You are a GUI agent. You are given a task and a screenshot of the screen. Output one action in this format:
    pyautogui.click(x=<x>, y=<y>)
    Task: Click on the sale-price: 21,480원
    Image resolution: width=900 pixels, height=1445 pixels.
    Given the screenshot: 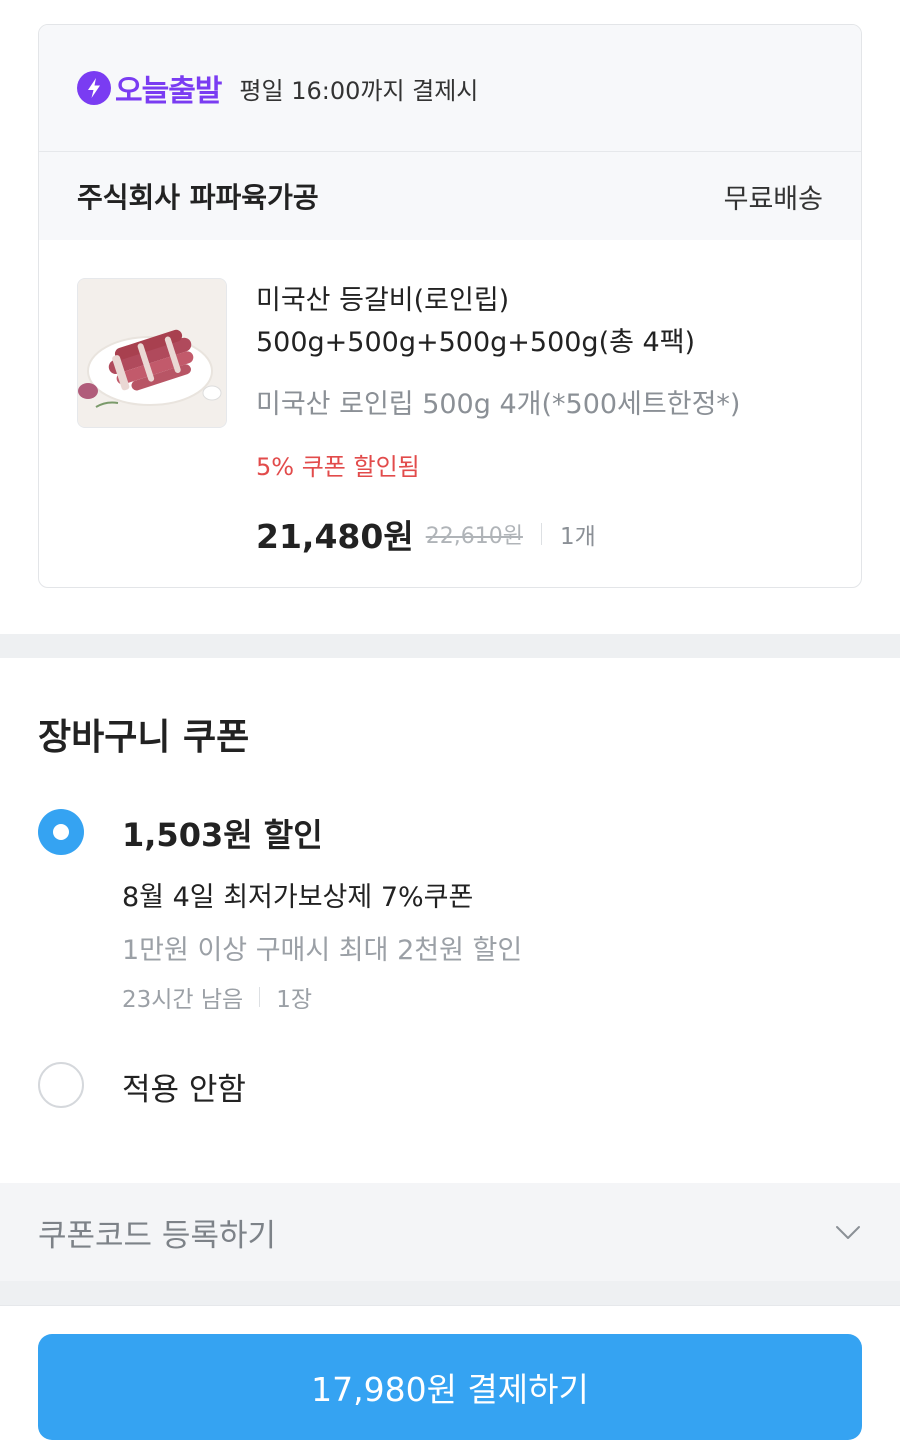 What is the action you would take?
    pyautogui.click(x=335, y=536)
    